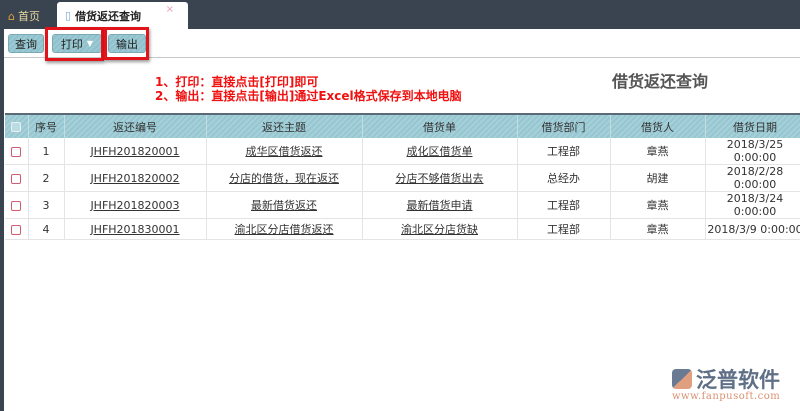 This screenshot has height=411, width=800. What do you see at coordinates (440, 125) in the screenshot?
I see `header-order: 借货单` at bounding box center [440, 125].